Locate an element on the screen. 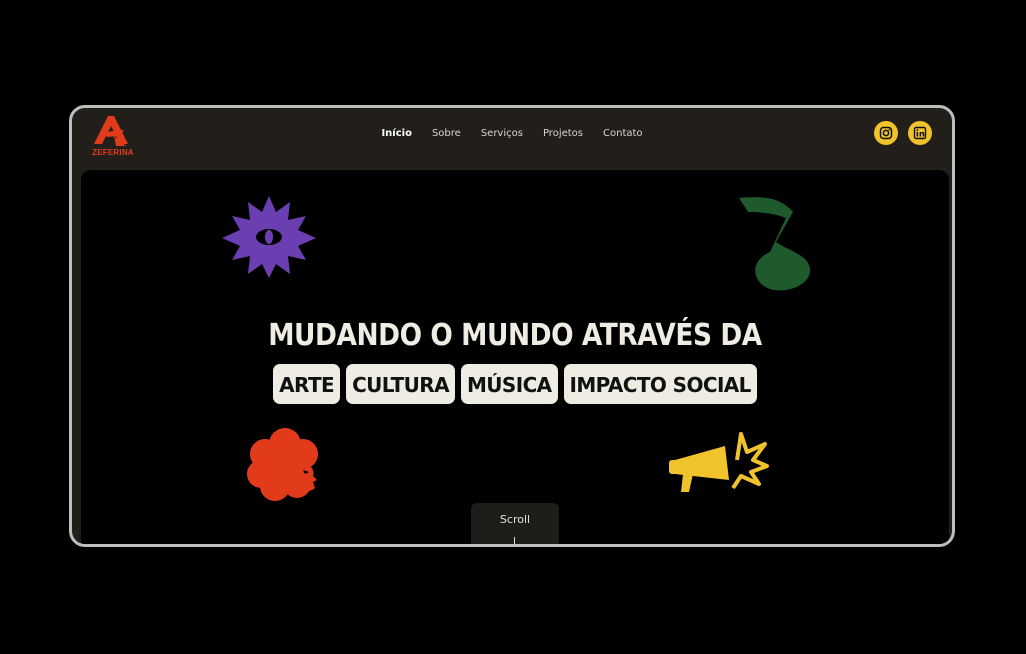 The height and width of the screenshot is (654, 1026). instagram-button is located at coordinates (886, 133).